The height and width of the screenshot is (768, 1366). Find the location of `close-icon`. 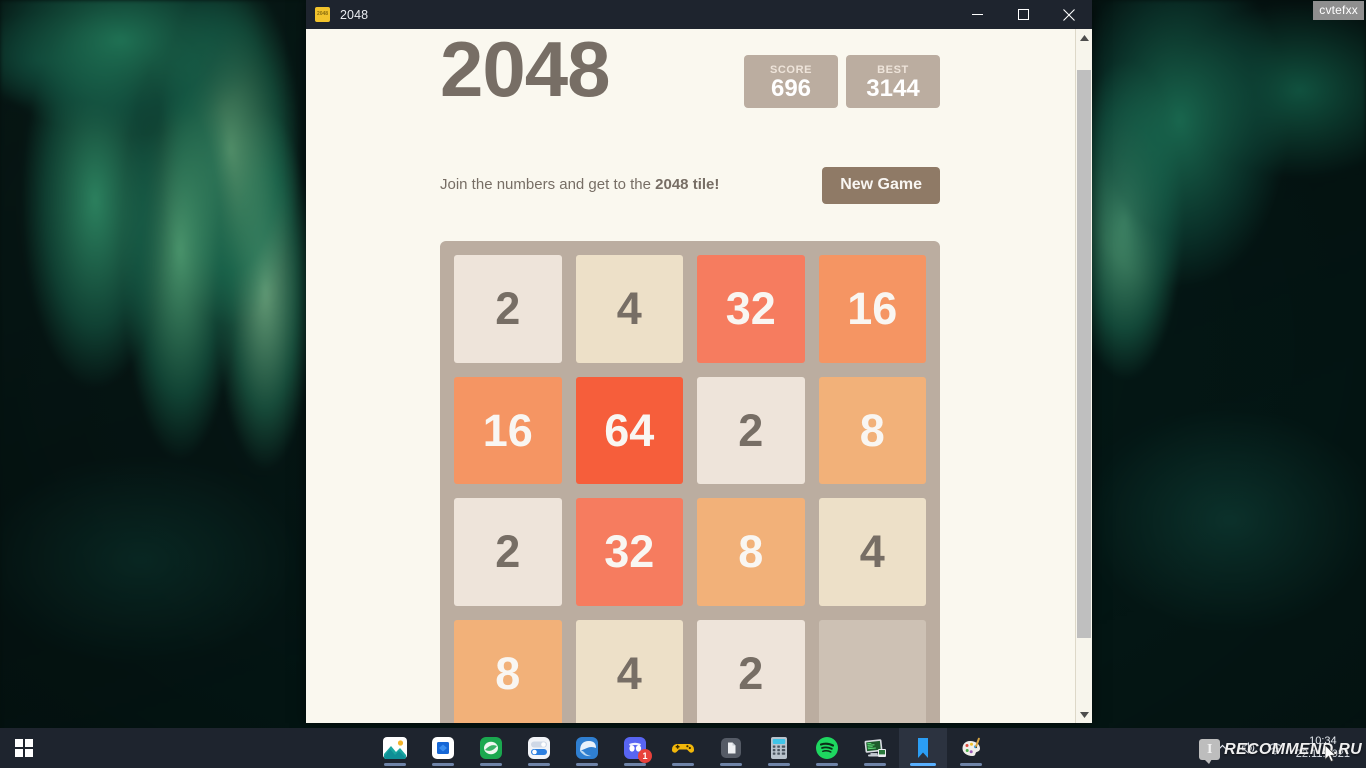

close-icon is located at coordinates (1069, 14).